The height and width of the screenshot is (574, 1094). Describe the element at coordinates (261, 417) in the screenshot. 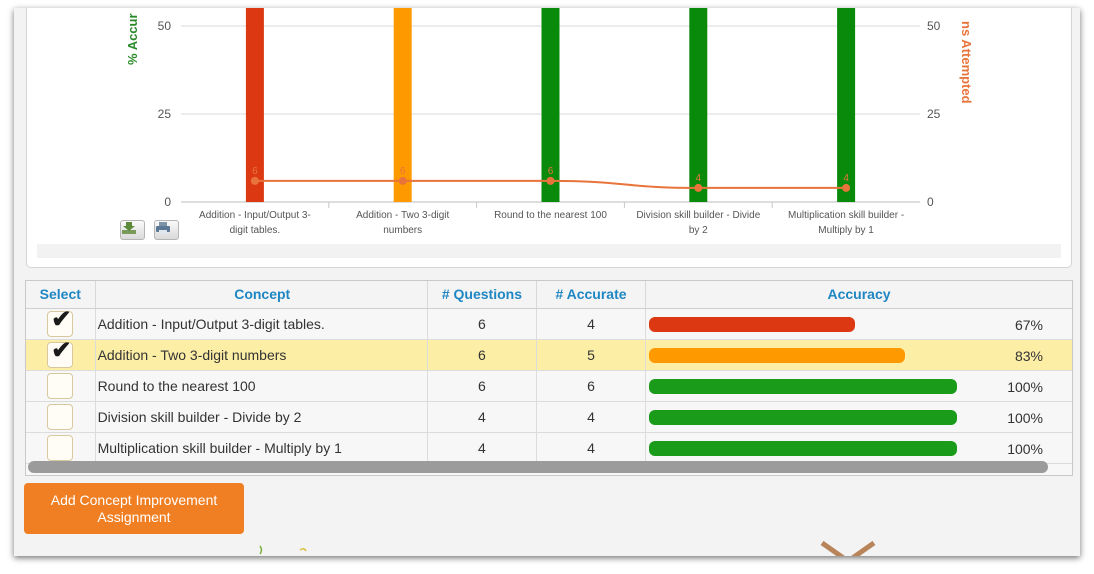

I see `concept-cell: Division skill builder - Divide by 2` at that location.